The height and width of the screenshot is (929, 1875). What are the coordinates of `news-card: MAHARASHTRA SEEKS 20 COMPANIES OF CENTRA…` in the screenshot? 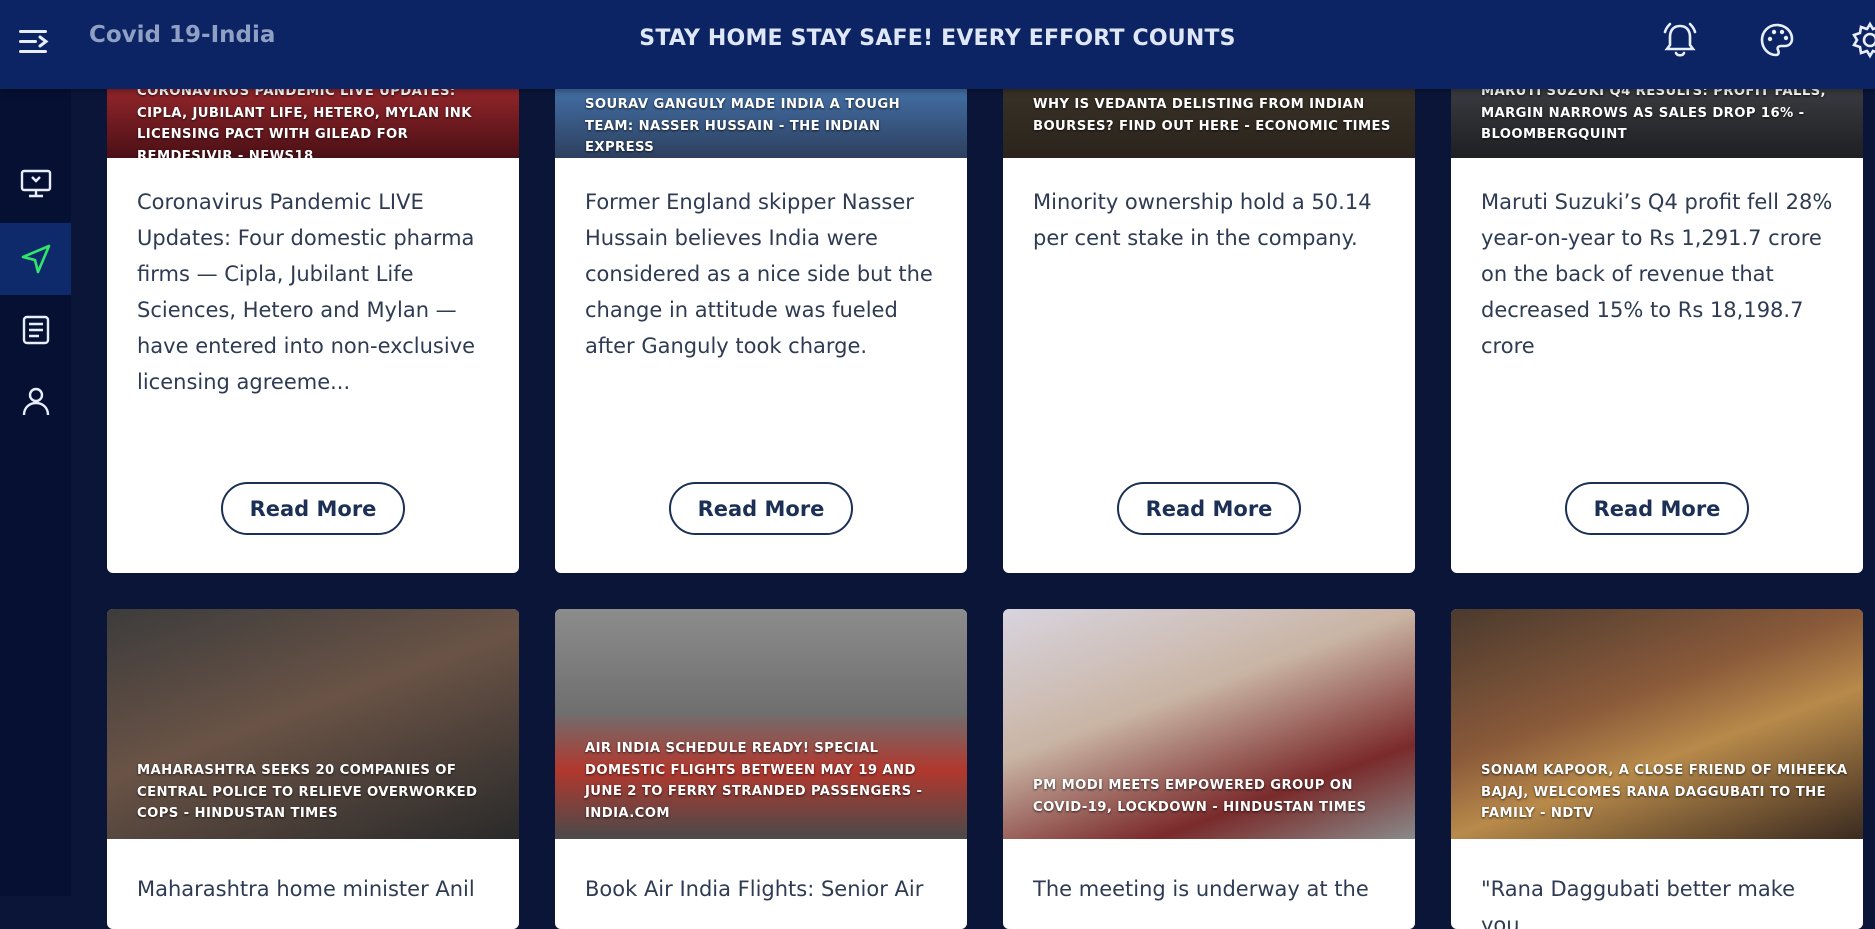 It's located at (313, 769).